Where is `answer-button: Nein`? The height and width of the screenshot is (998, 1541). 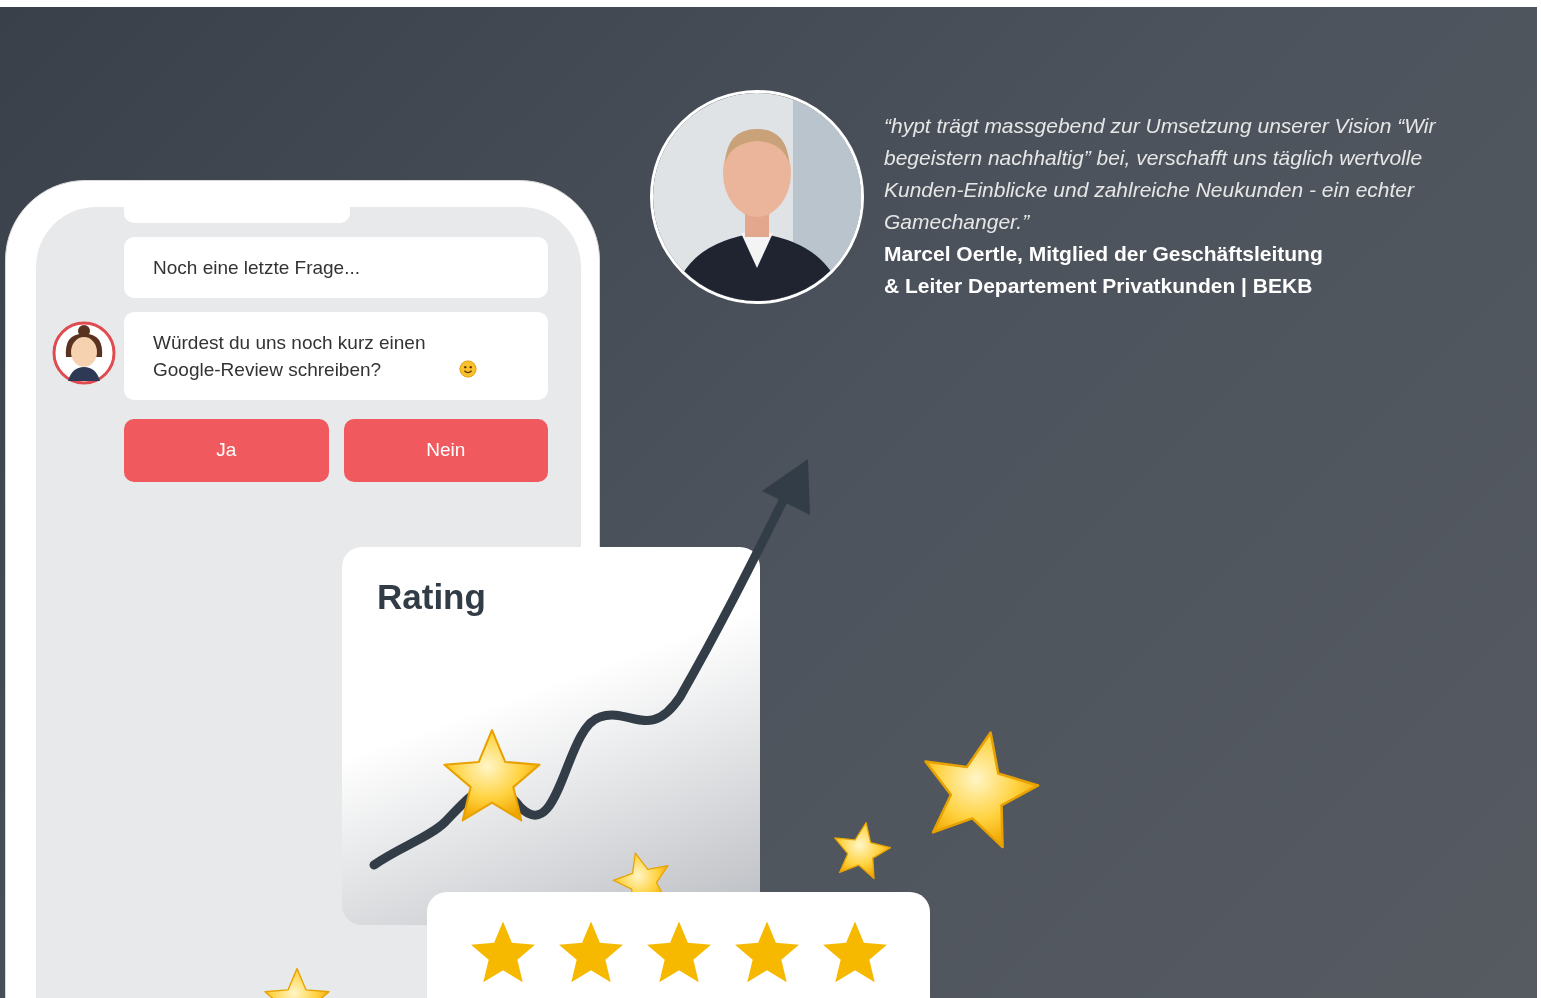 answer-button: Nein is located at coordinates (445, 450).